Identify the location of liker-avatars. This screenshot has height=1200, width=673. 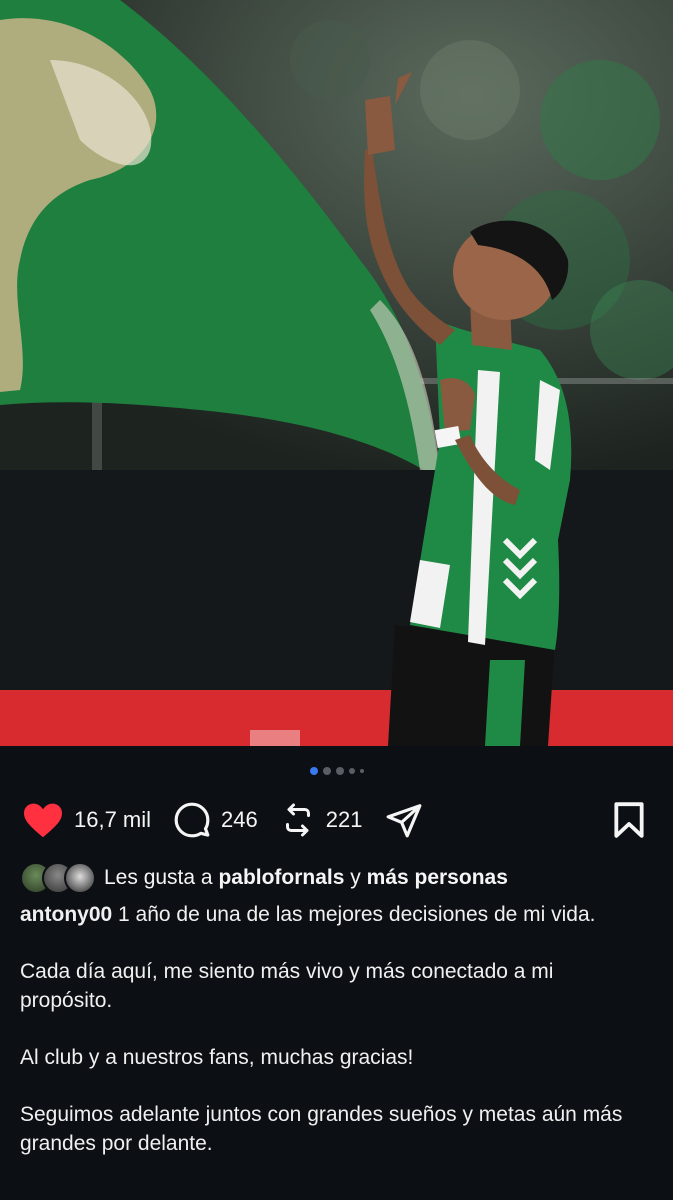
(58, 878).